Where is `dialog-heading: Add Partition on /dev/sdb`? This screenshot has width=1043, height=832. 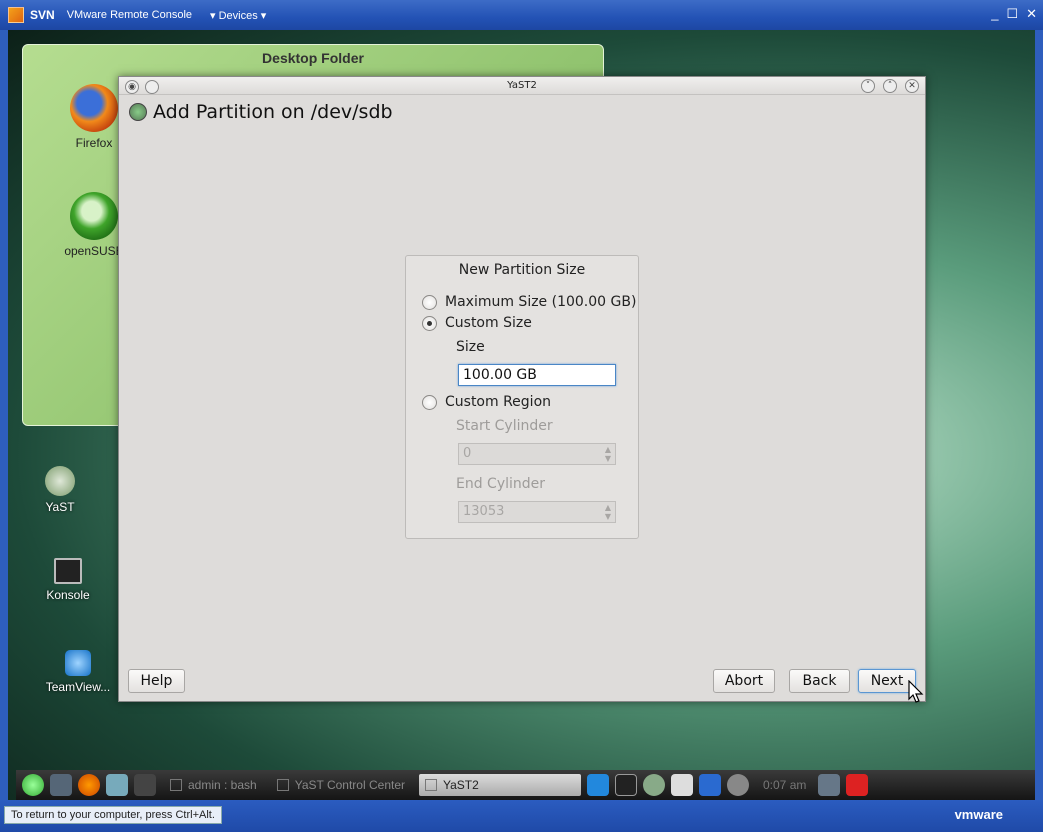
dialog-heading: Add Partition on /dev/sdb is located at coordinates (522, 109).